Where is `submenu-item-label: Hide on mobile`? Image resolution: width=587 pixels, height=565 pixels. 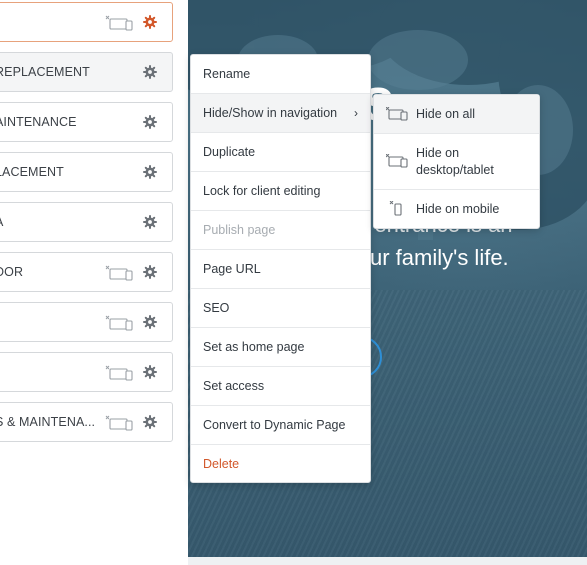 submenu-item-label: Hide on mobile is located at coordinates (458, 209).